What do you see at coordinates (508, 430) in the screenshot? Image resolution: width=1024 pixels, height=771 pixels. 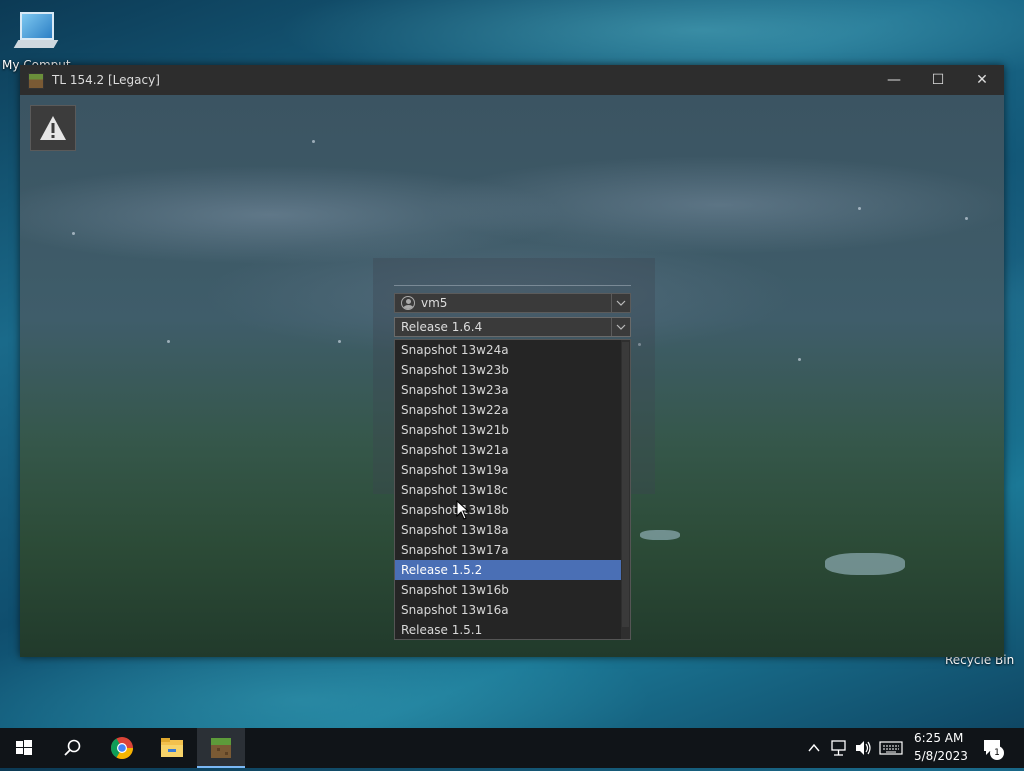 I see `version-option: Snapshot 13w21b` at bounding box center [508, 430].